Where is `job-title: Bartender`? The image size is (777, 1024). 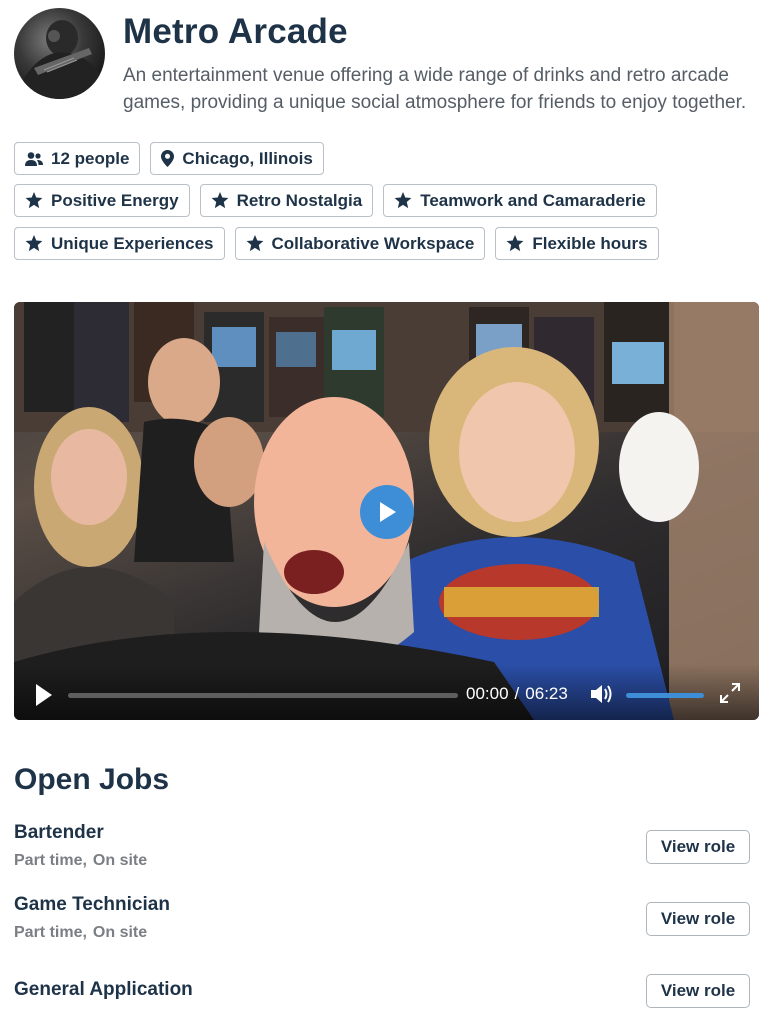 job-title: Bartender is located at coordinates (59, 832).